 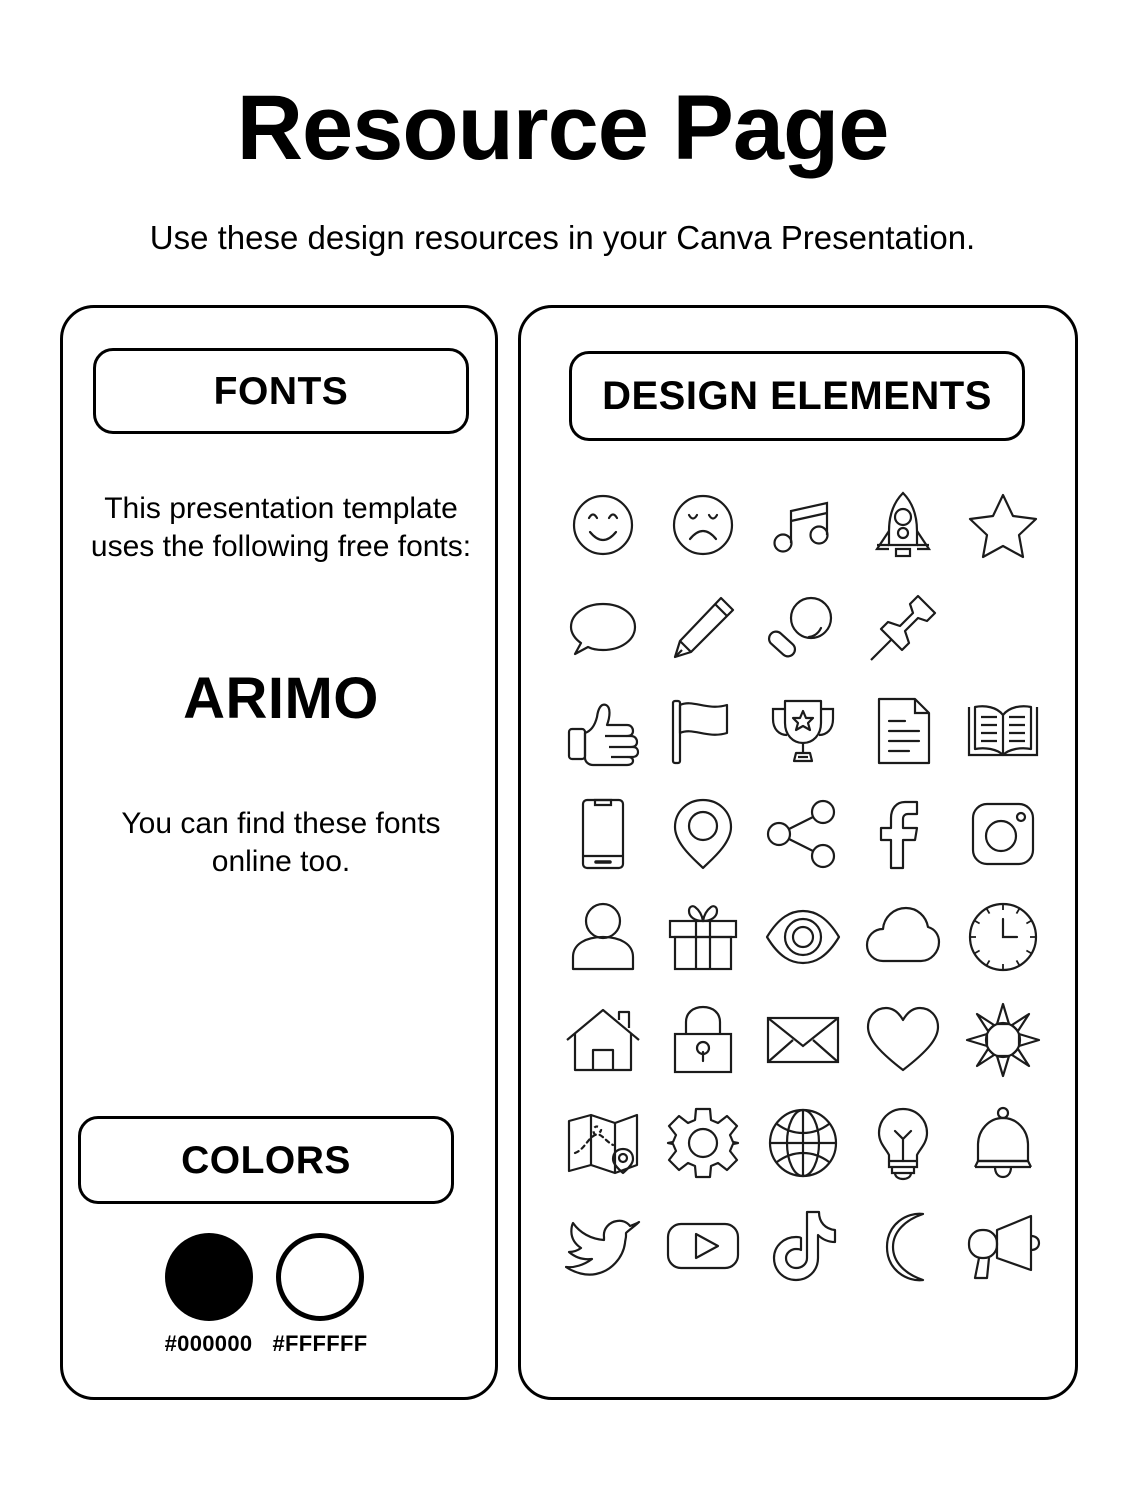 I want to click on color-swatch-dot-black, so click(x=208, y=1277).